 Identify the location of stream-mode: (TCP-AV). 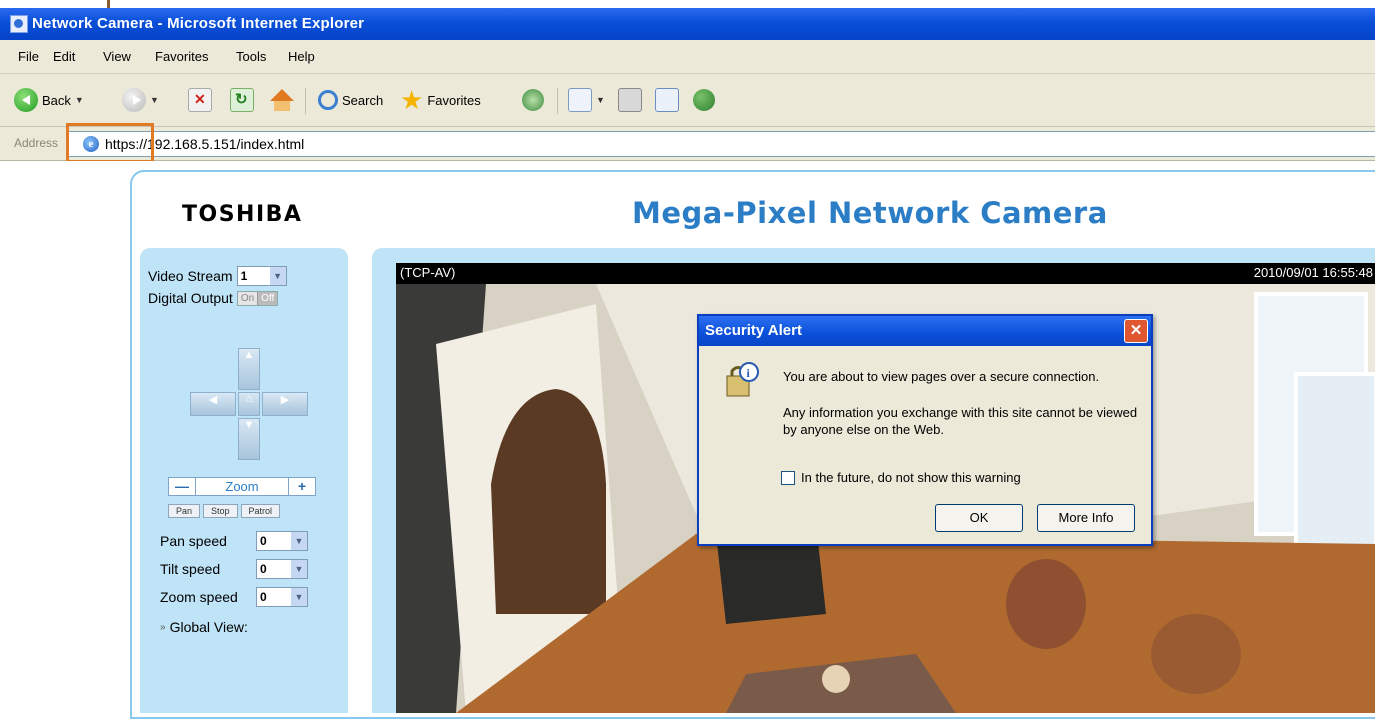
(428, 272).